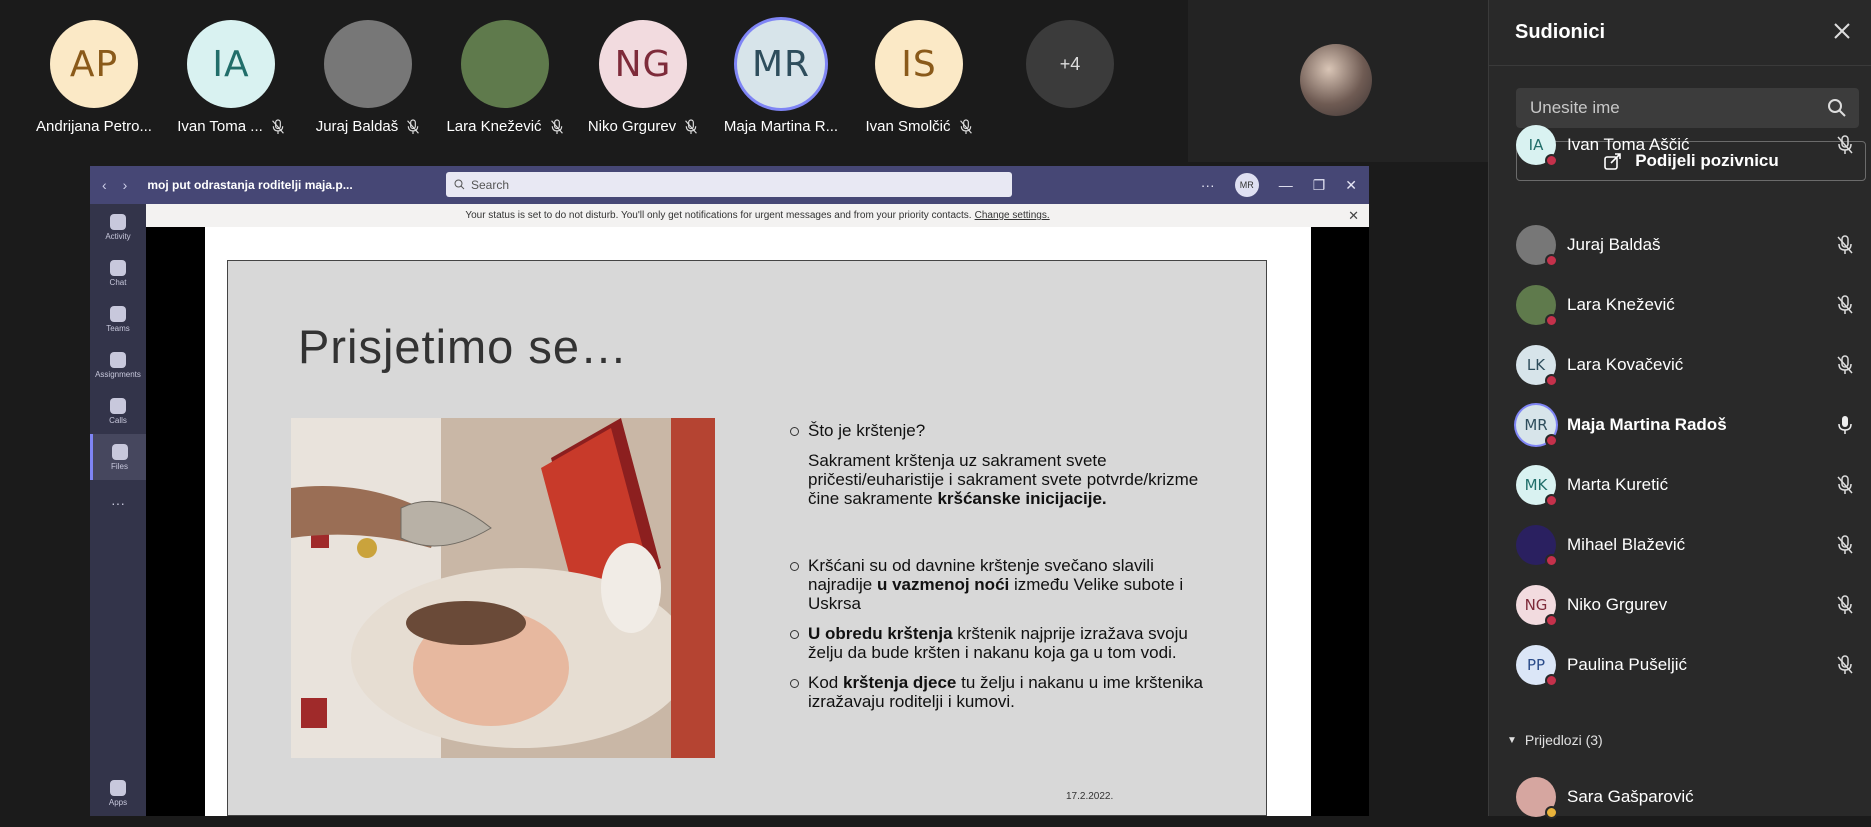 The height and width of the screenshot is (827, 1871). Describe the element at coordinates (1680, 485) in the screenshot. I see `participant-row: MK Marta Kuretić` at that location.